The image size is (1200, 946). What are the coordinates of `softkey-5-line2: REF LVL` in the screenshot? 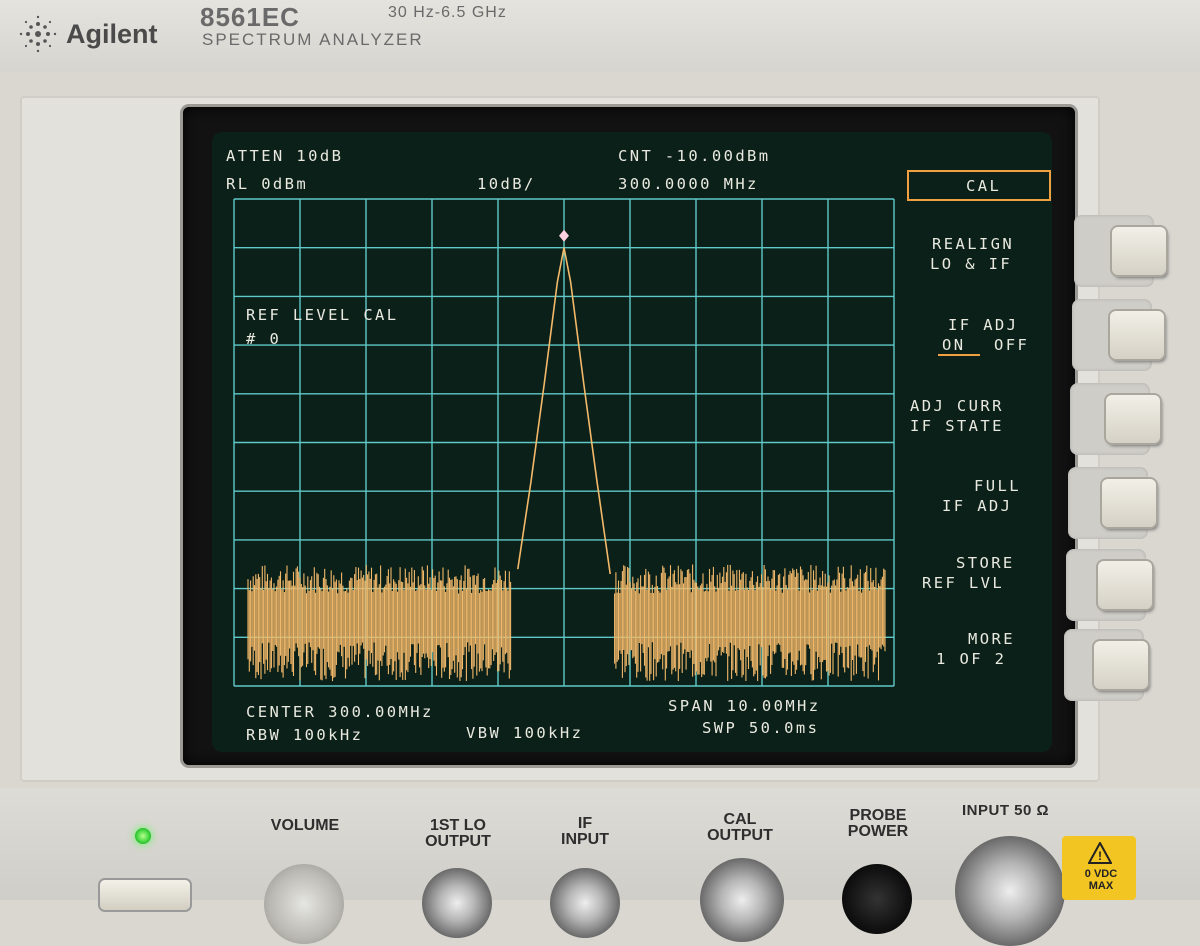 It's located at (963, 583).